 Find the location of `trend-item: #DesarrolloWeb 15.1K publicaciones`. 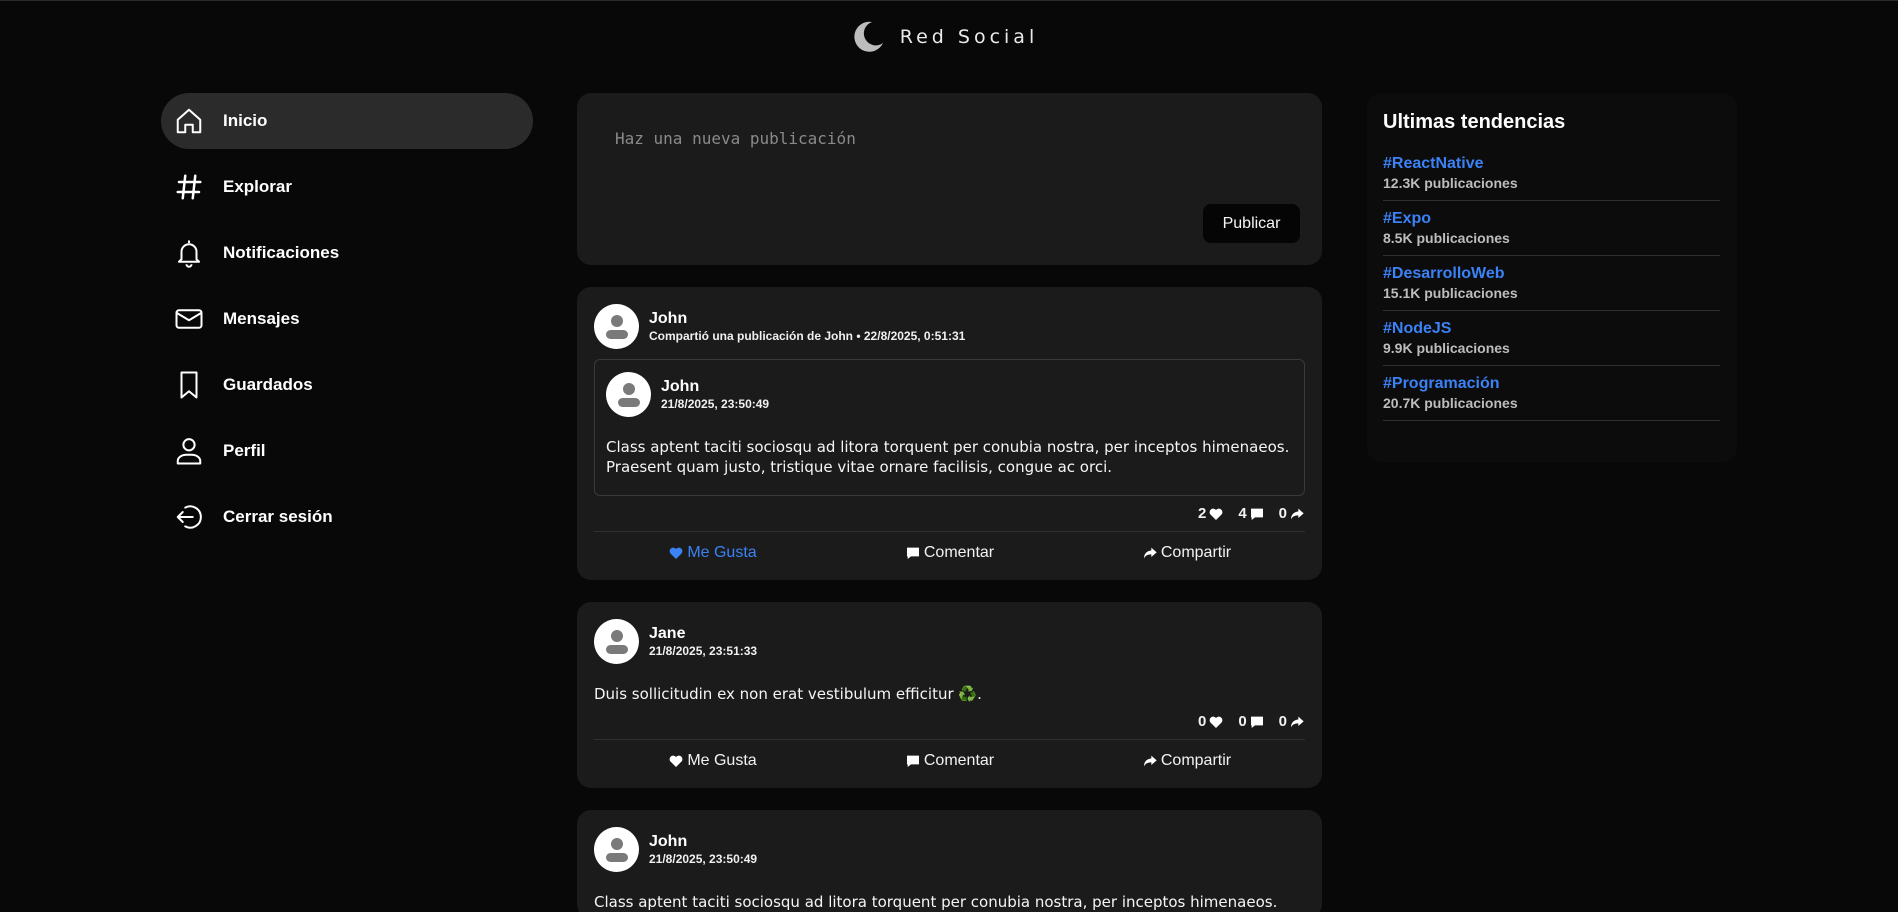

trend-item: #DesarrolloWeb 15.1K publicaciones is located at coordinates (1551, 285).